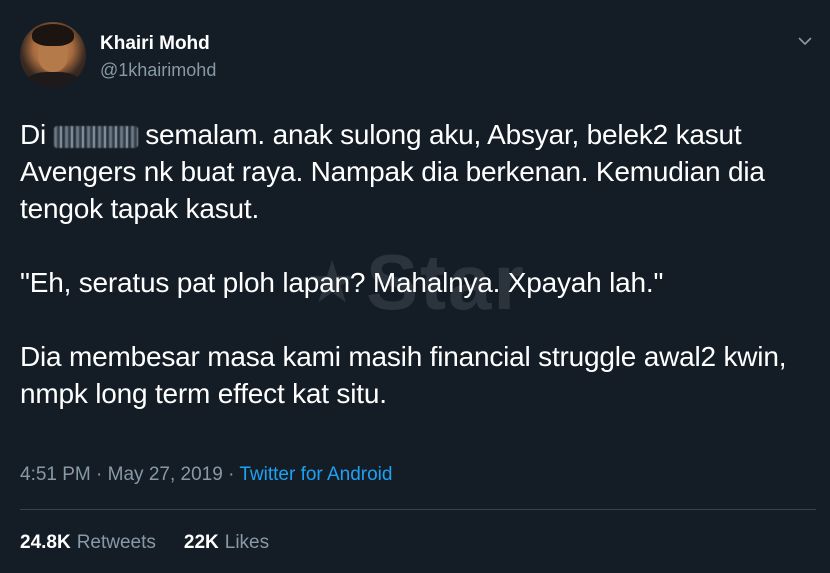 This screenshot has width=830, height=573. I want to click on tweet-line1-prefix: Di, so click(33, 134).